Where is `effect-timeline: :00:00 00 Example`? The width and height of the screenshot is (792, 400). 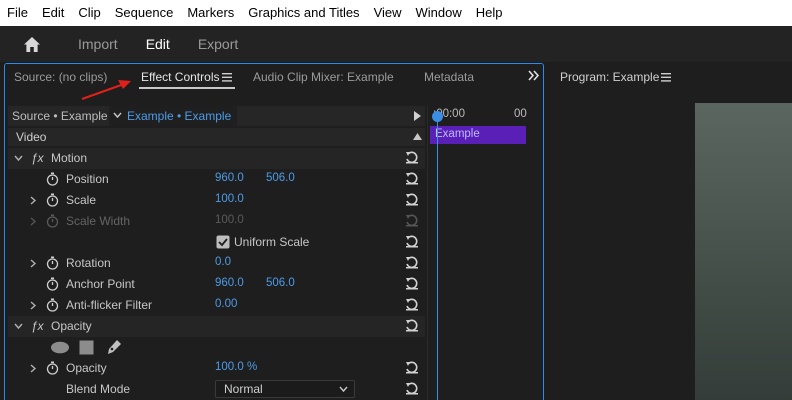
effect-timeline: :00:00 00 Example is located at coordinates (485, 253).